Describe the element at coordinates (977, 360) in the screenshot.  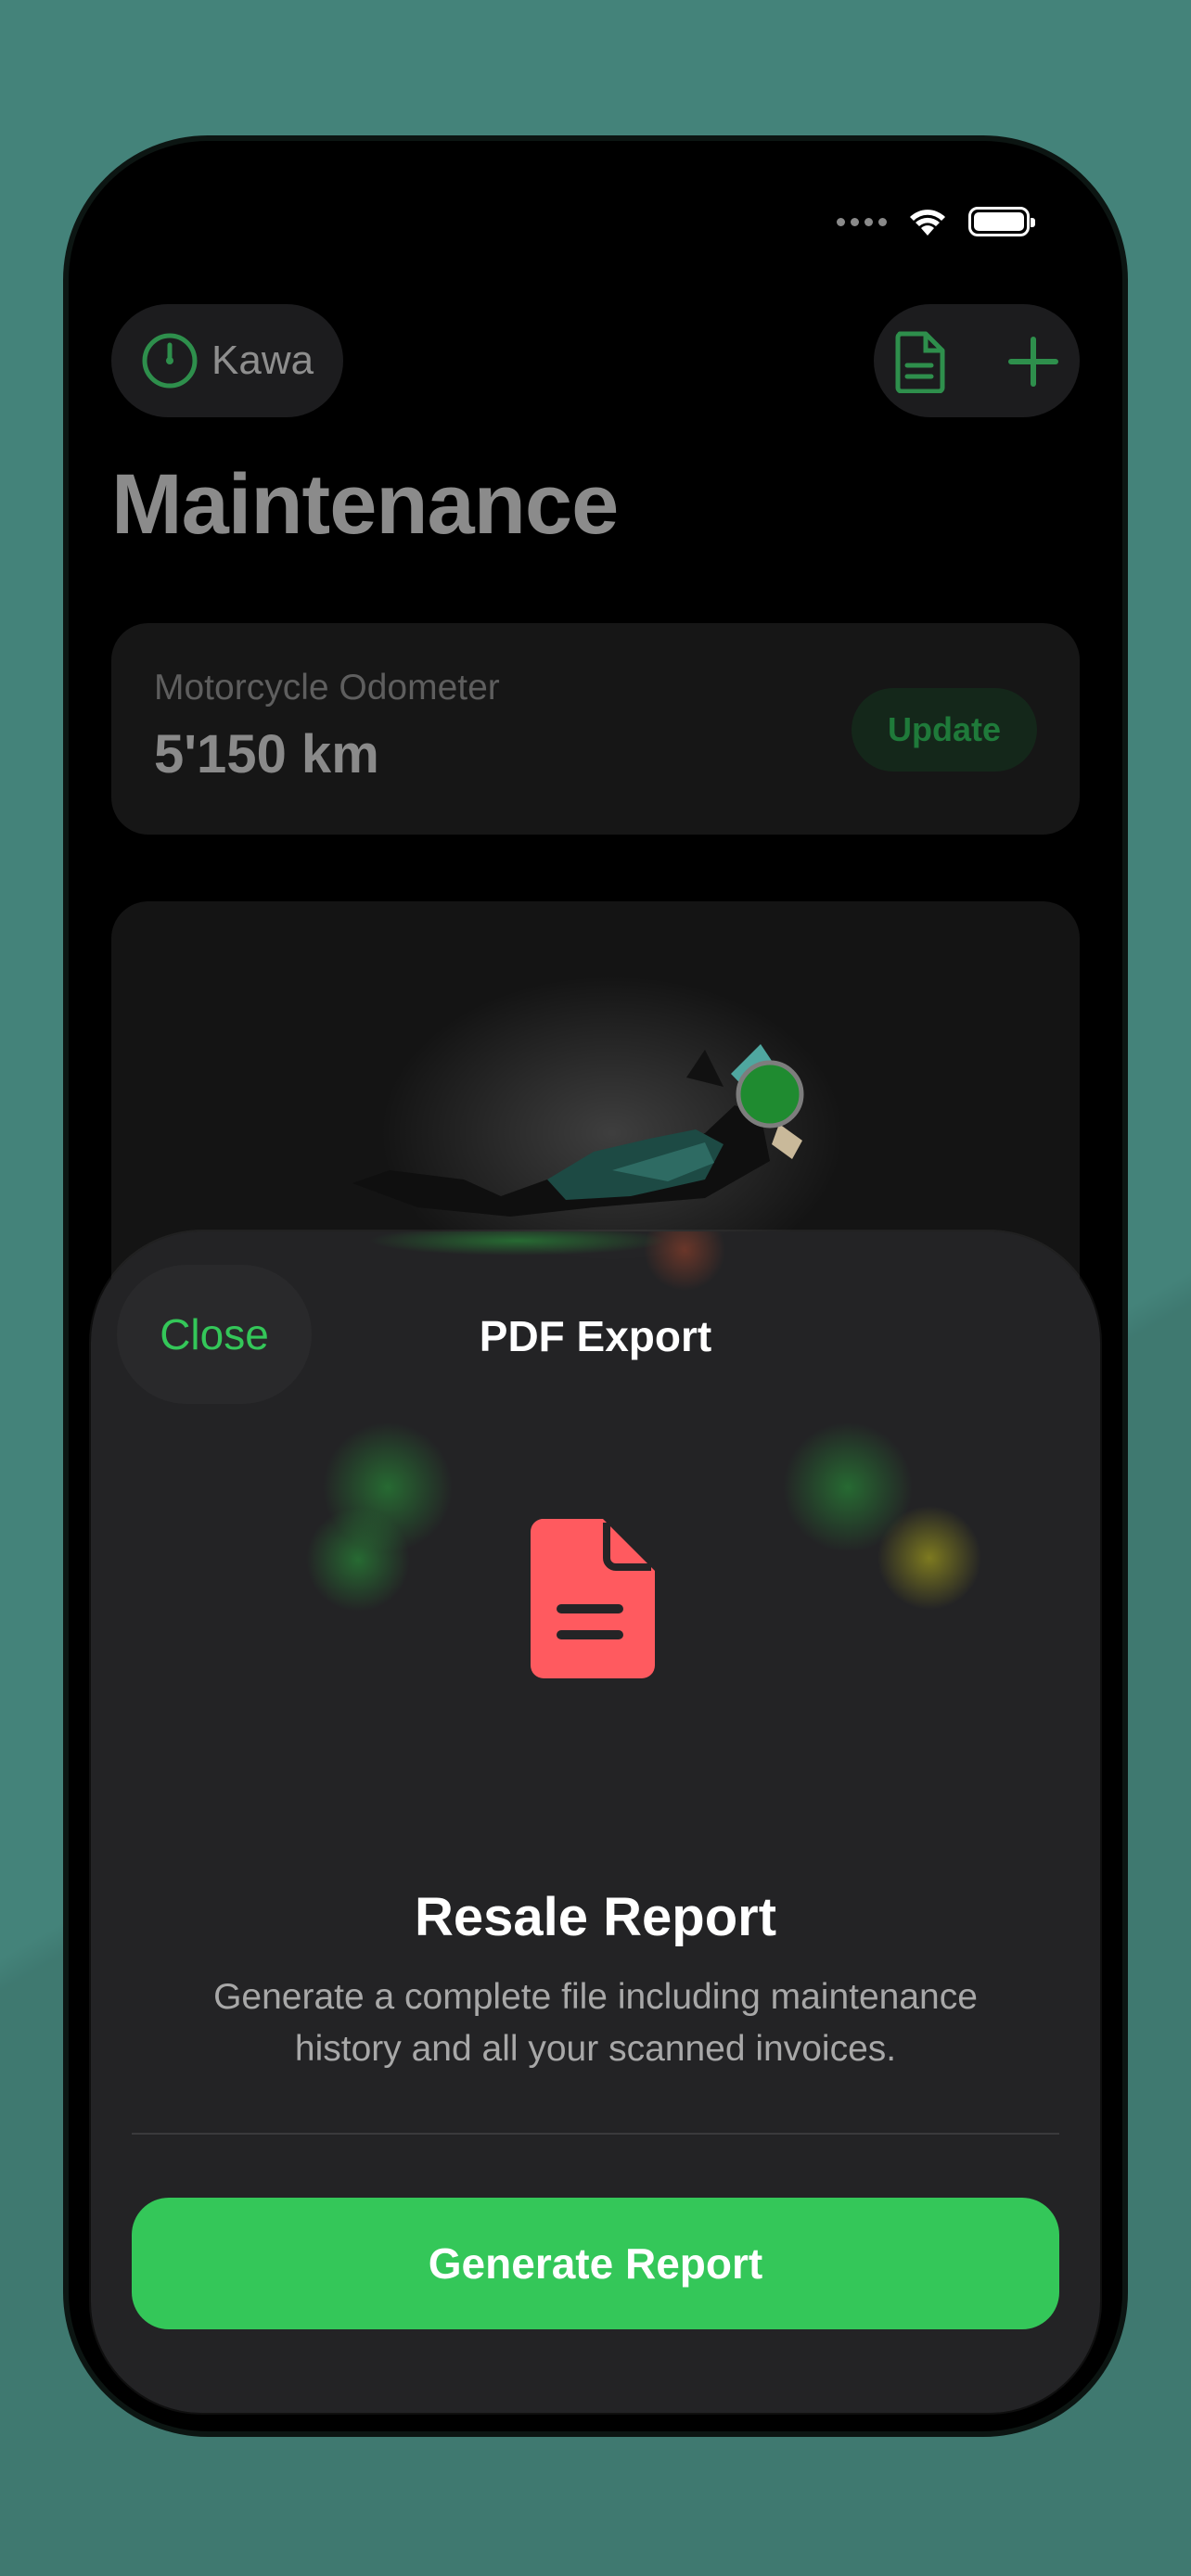
I see `header-actions` at that location.